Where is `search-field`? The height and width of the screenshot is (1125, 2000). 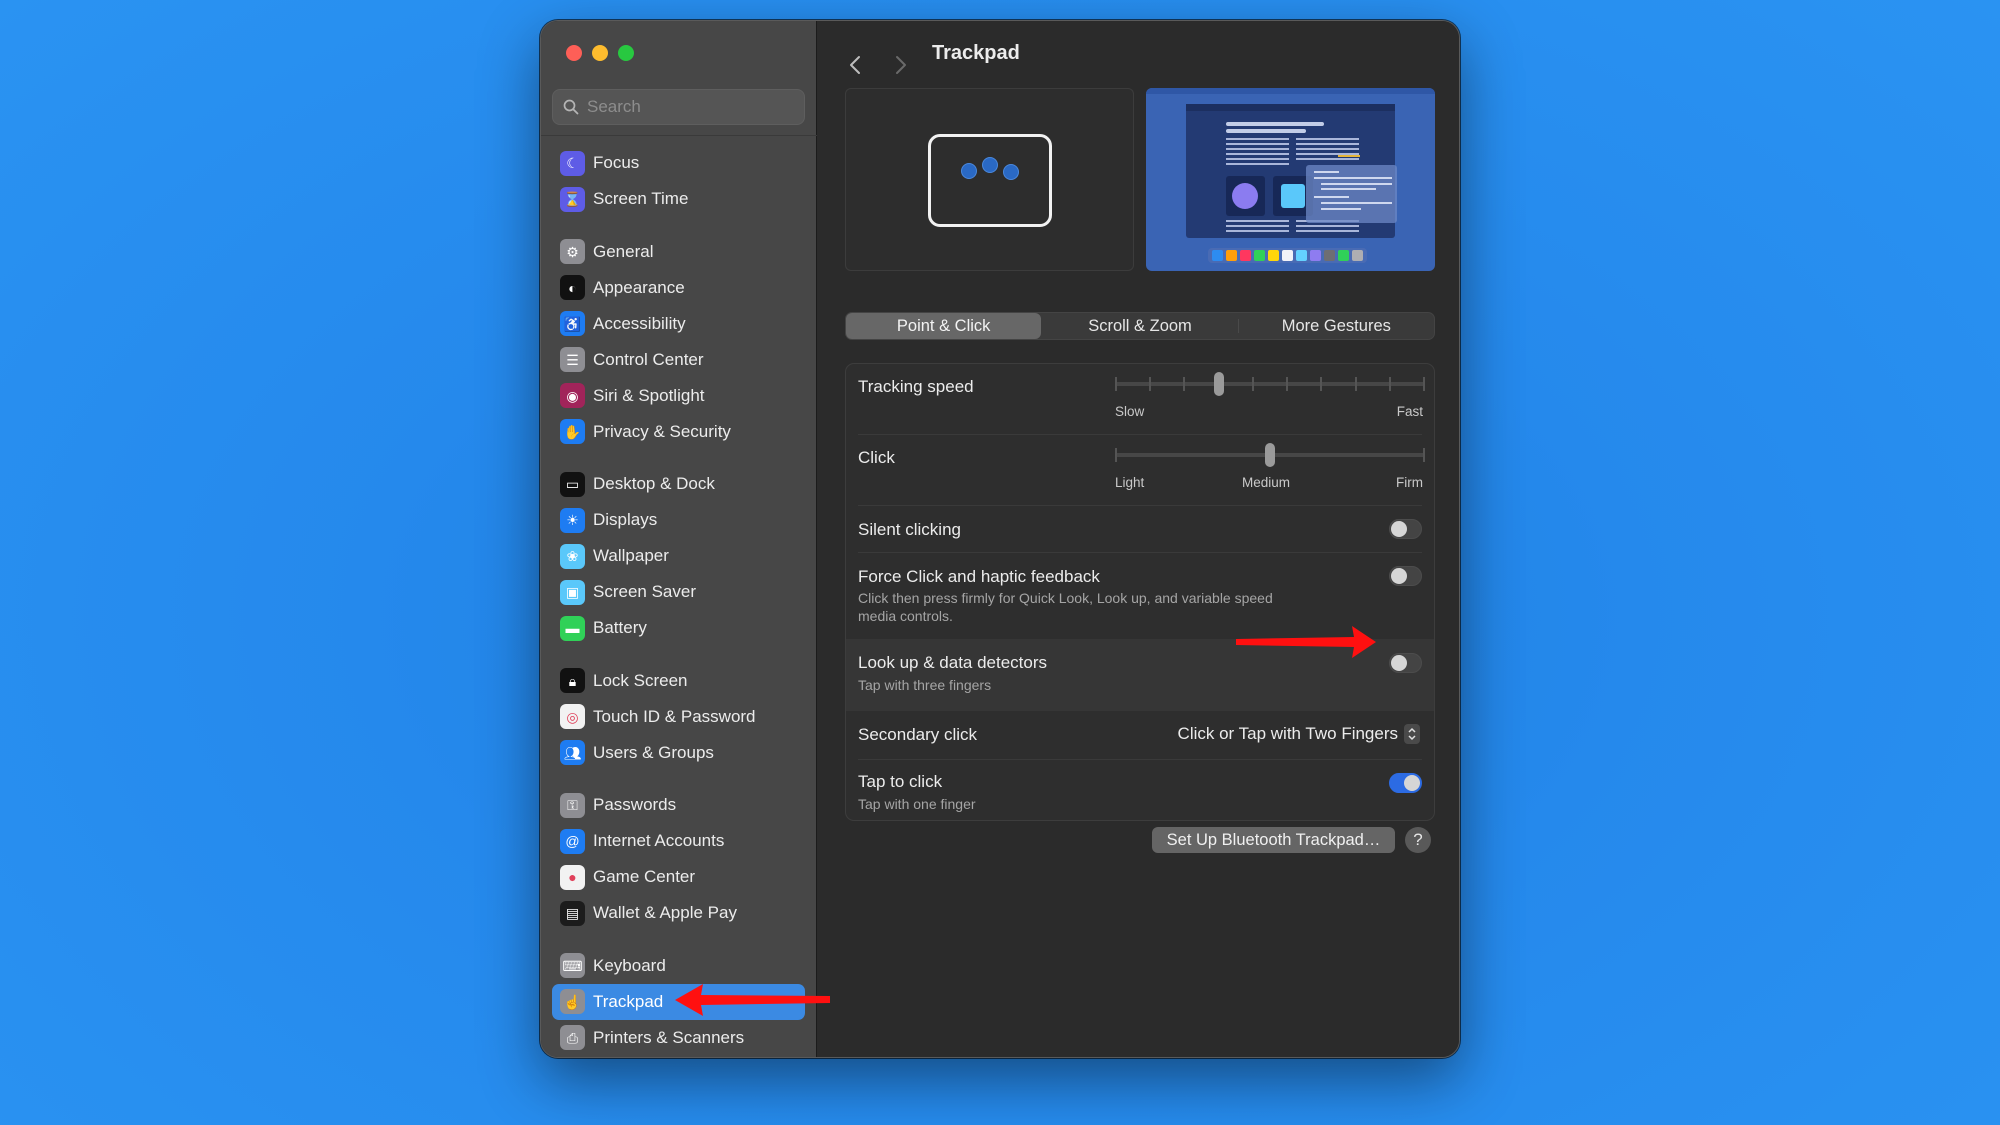 search-field is located at coordinates (678, 107).